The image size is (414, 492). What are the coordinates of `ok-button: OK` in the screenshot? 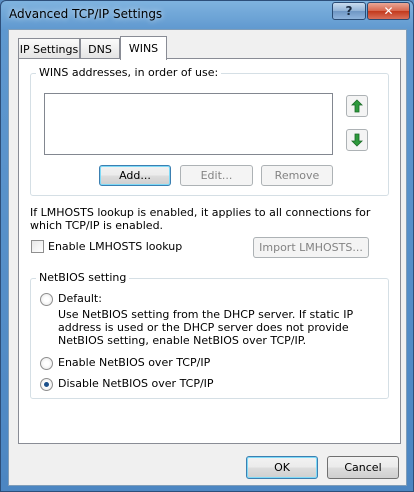 It's located at (282, 467).